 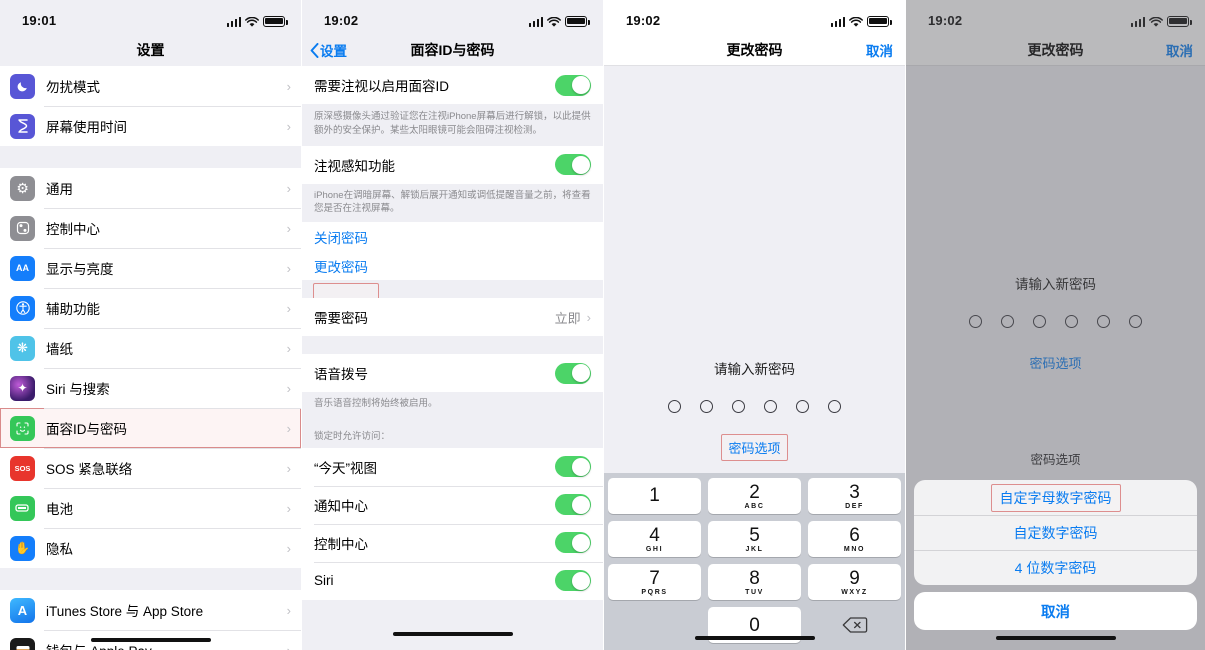 I want to click on change-passcode-button: 更改密码, so click(x=452, y=266).